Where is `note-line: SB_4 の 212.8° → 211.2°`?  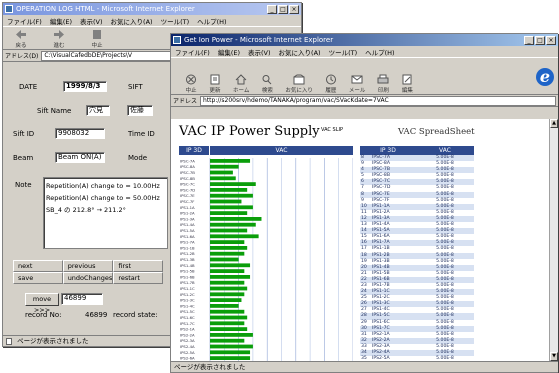 note-line: SB_4 の 212.8° → 211.2° is located at coordinates (86, 210).